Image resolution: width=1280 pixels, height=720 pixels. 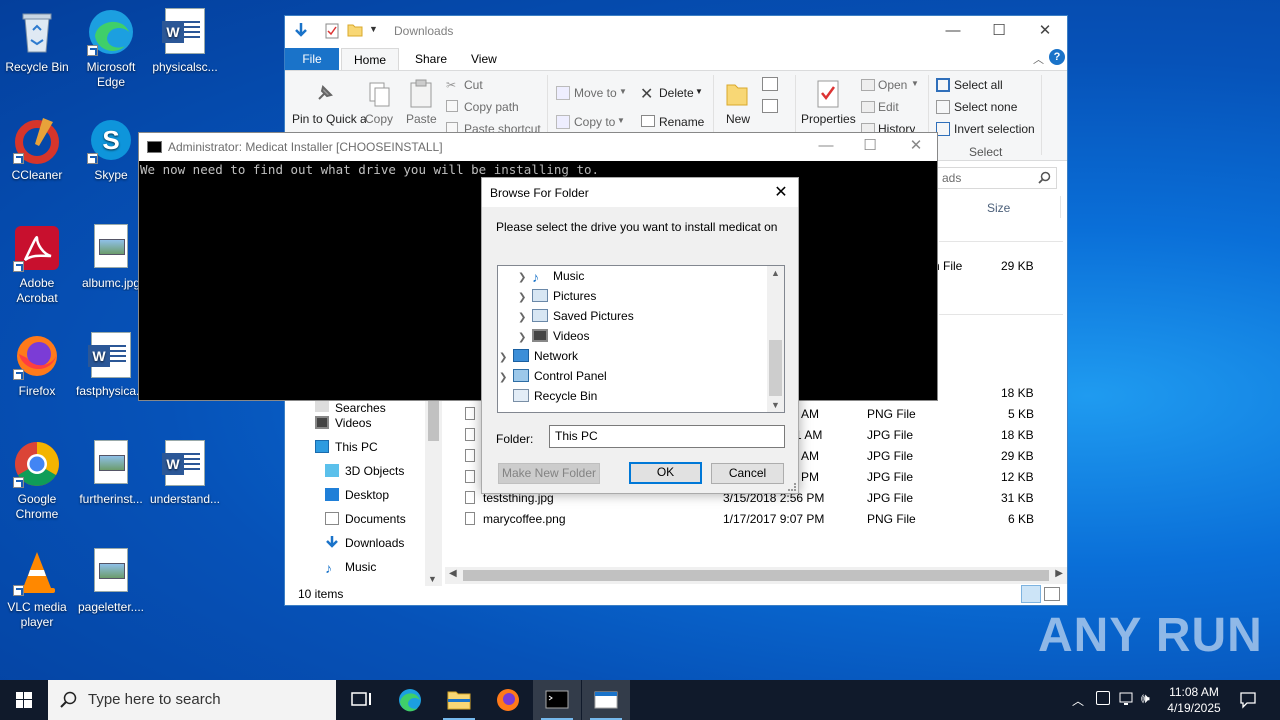 I want to click on collapse-ribbon-icon: ︿, so click(x=1038, y=59).